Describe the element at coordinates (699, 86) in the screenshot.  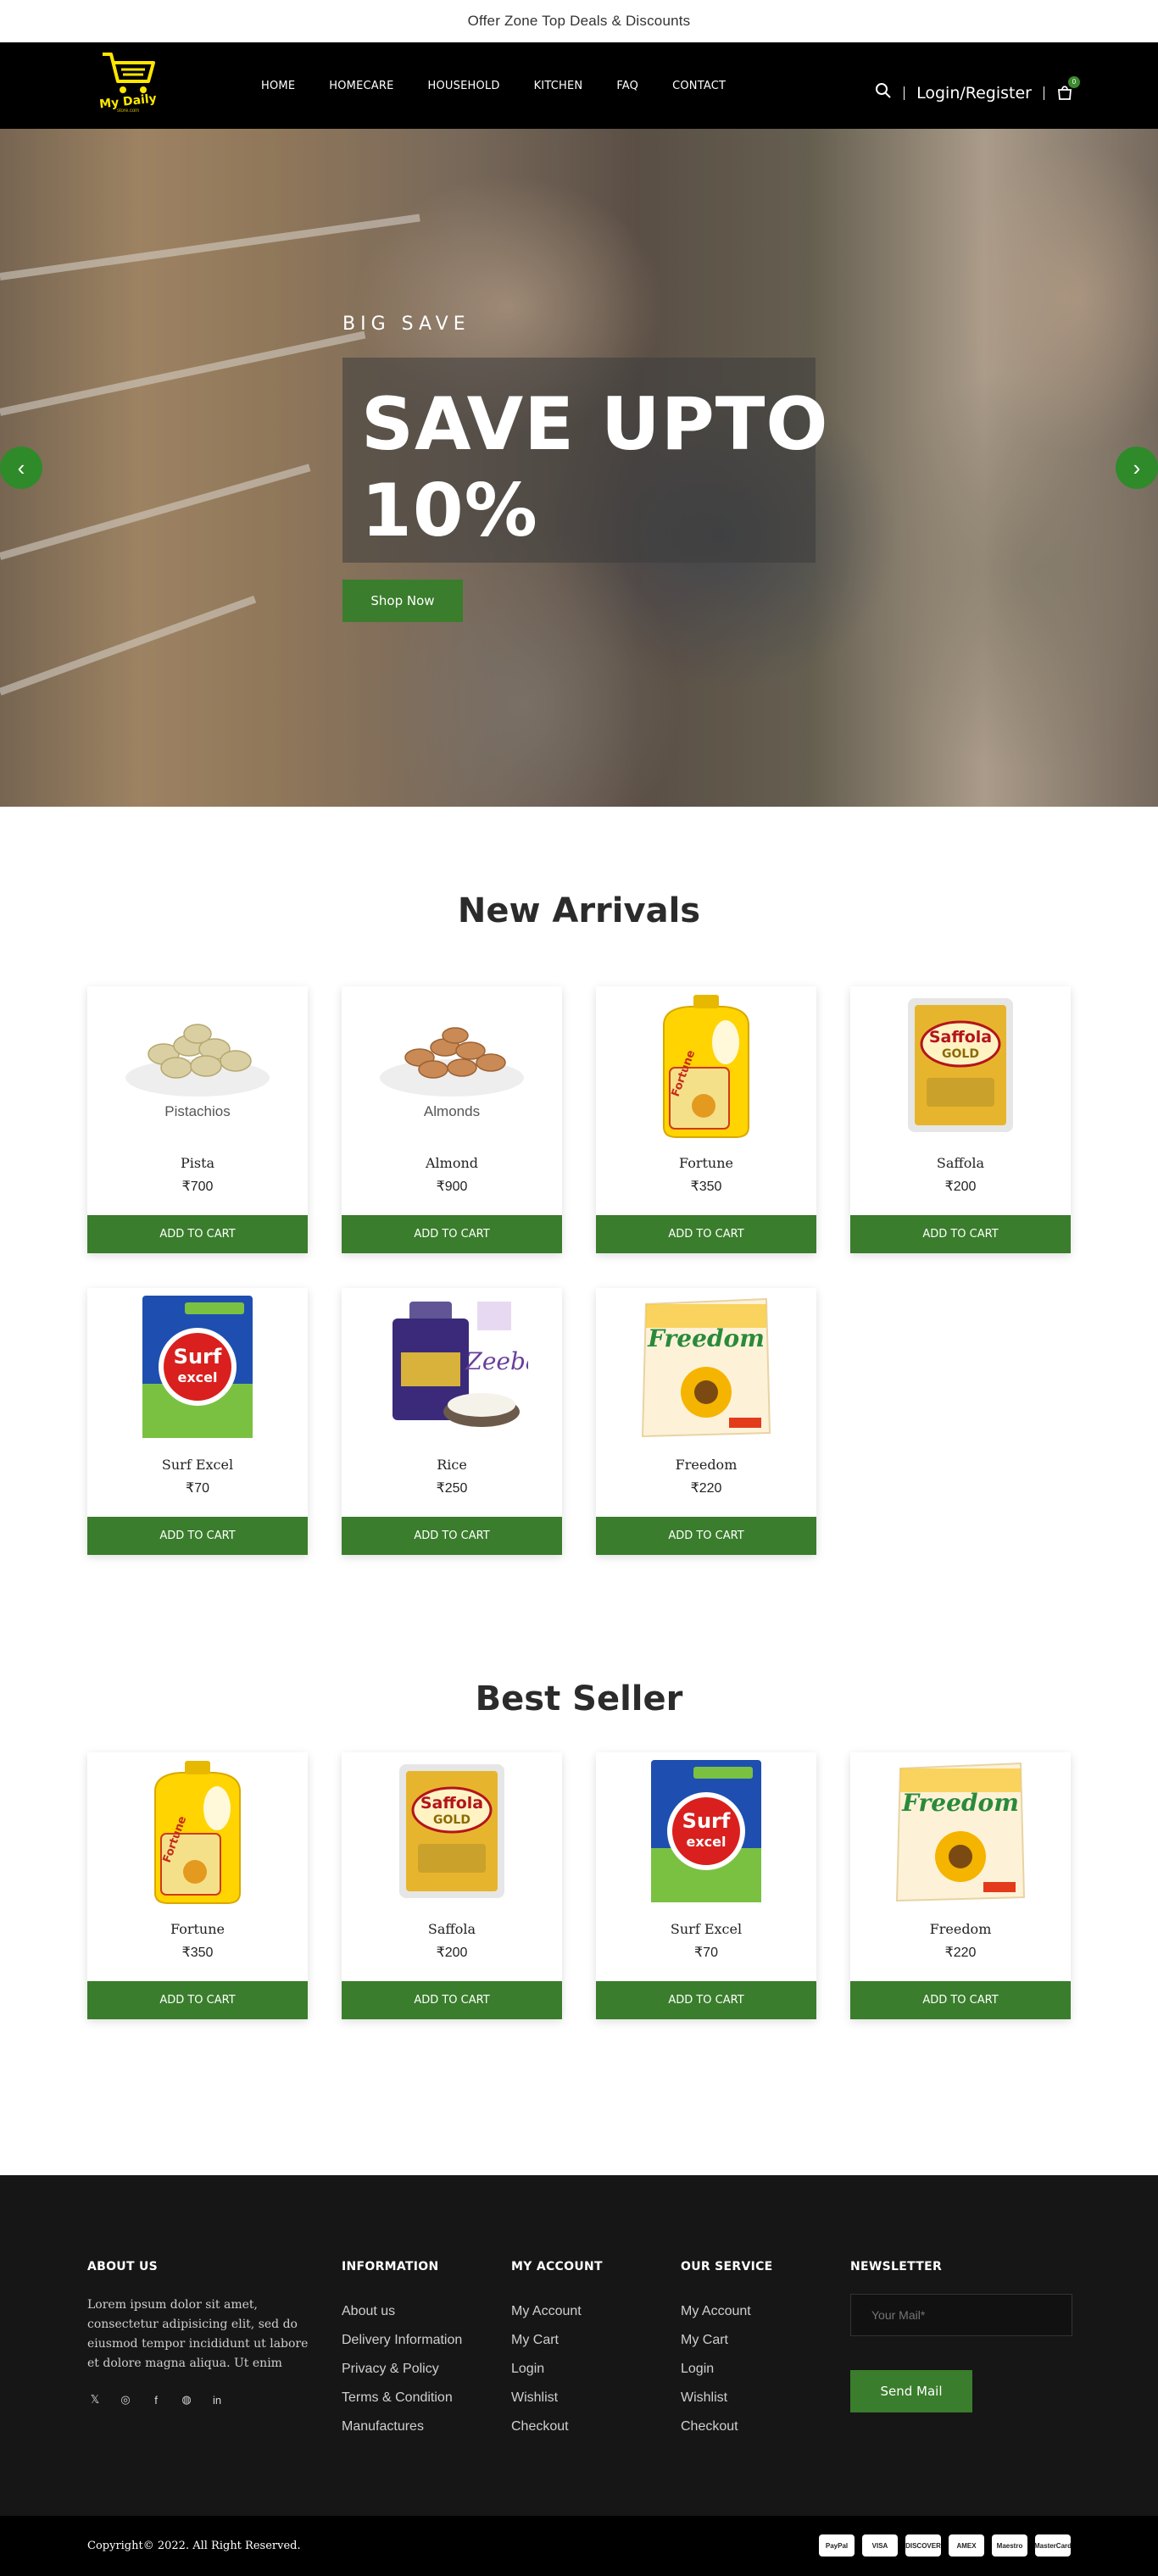
I see `nav-contact: CONTACT` at that location.